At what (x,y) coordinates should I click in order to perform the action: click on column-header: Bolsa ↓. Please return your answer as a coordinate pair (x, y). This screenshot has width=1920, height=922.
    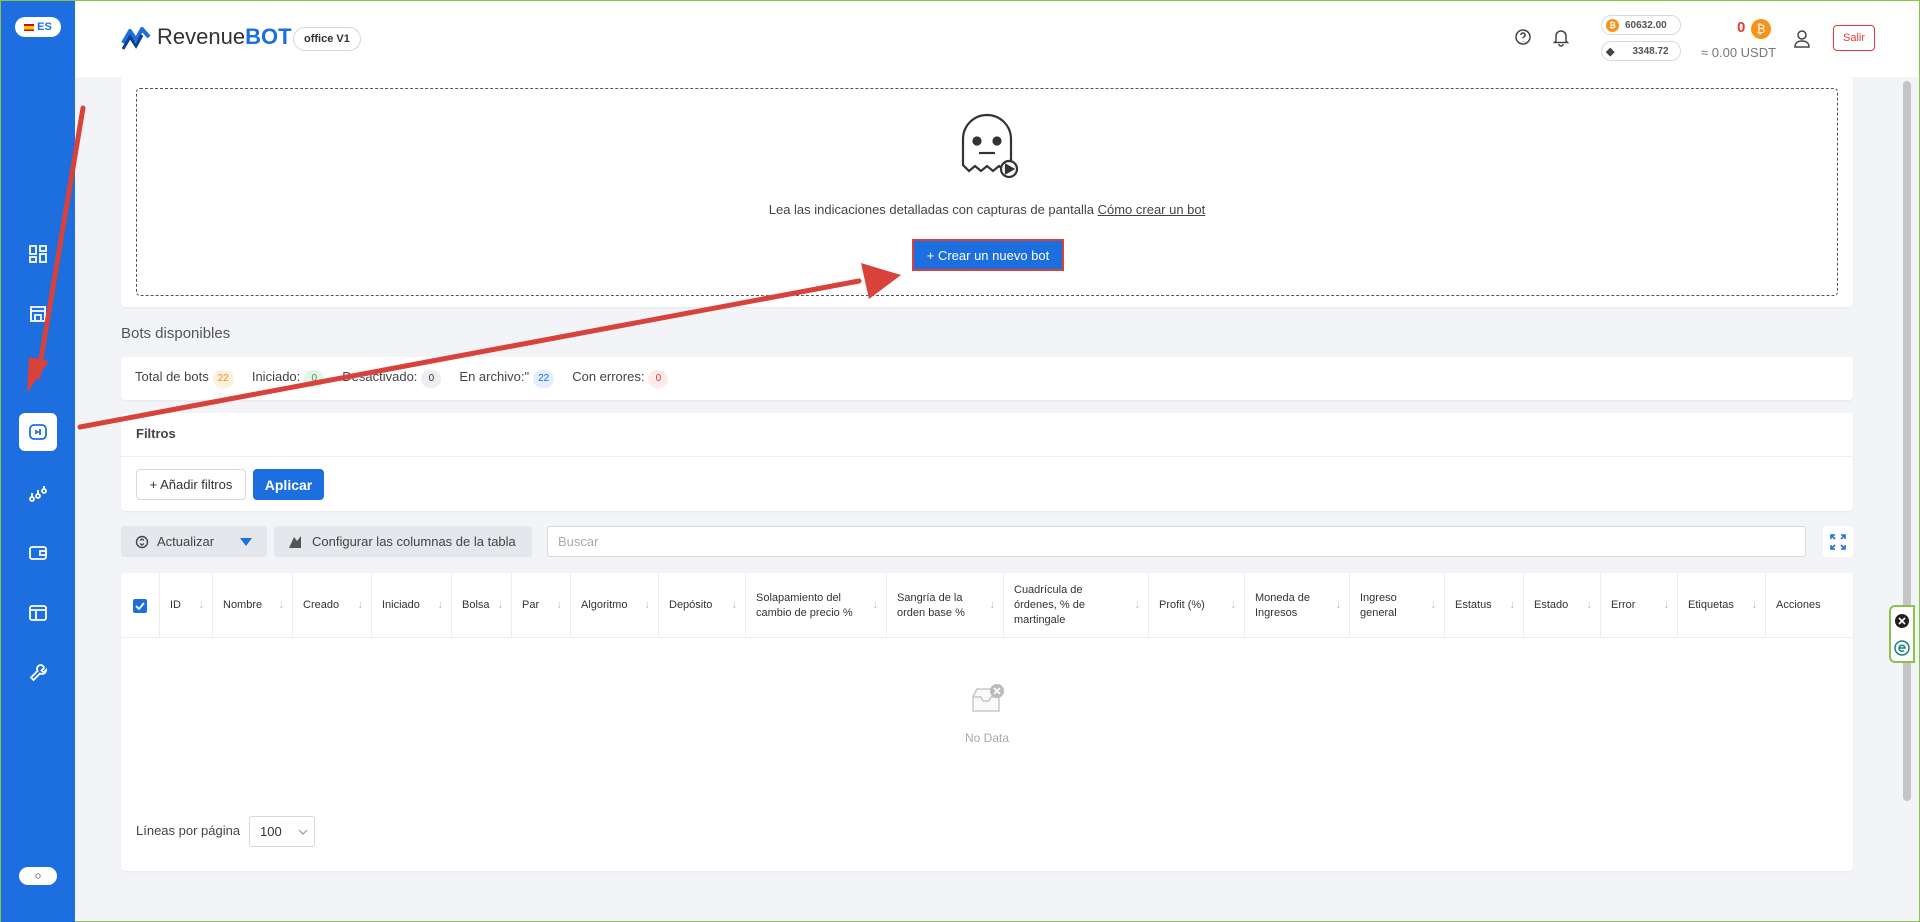
    Looking at the image, I should click on (482, 605).